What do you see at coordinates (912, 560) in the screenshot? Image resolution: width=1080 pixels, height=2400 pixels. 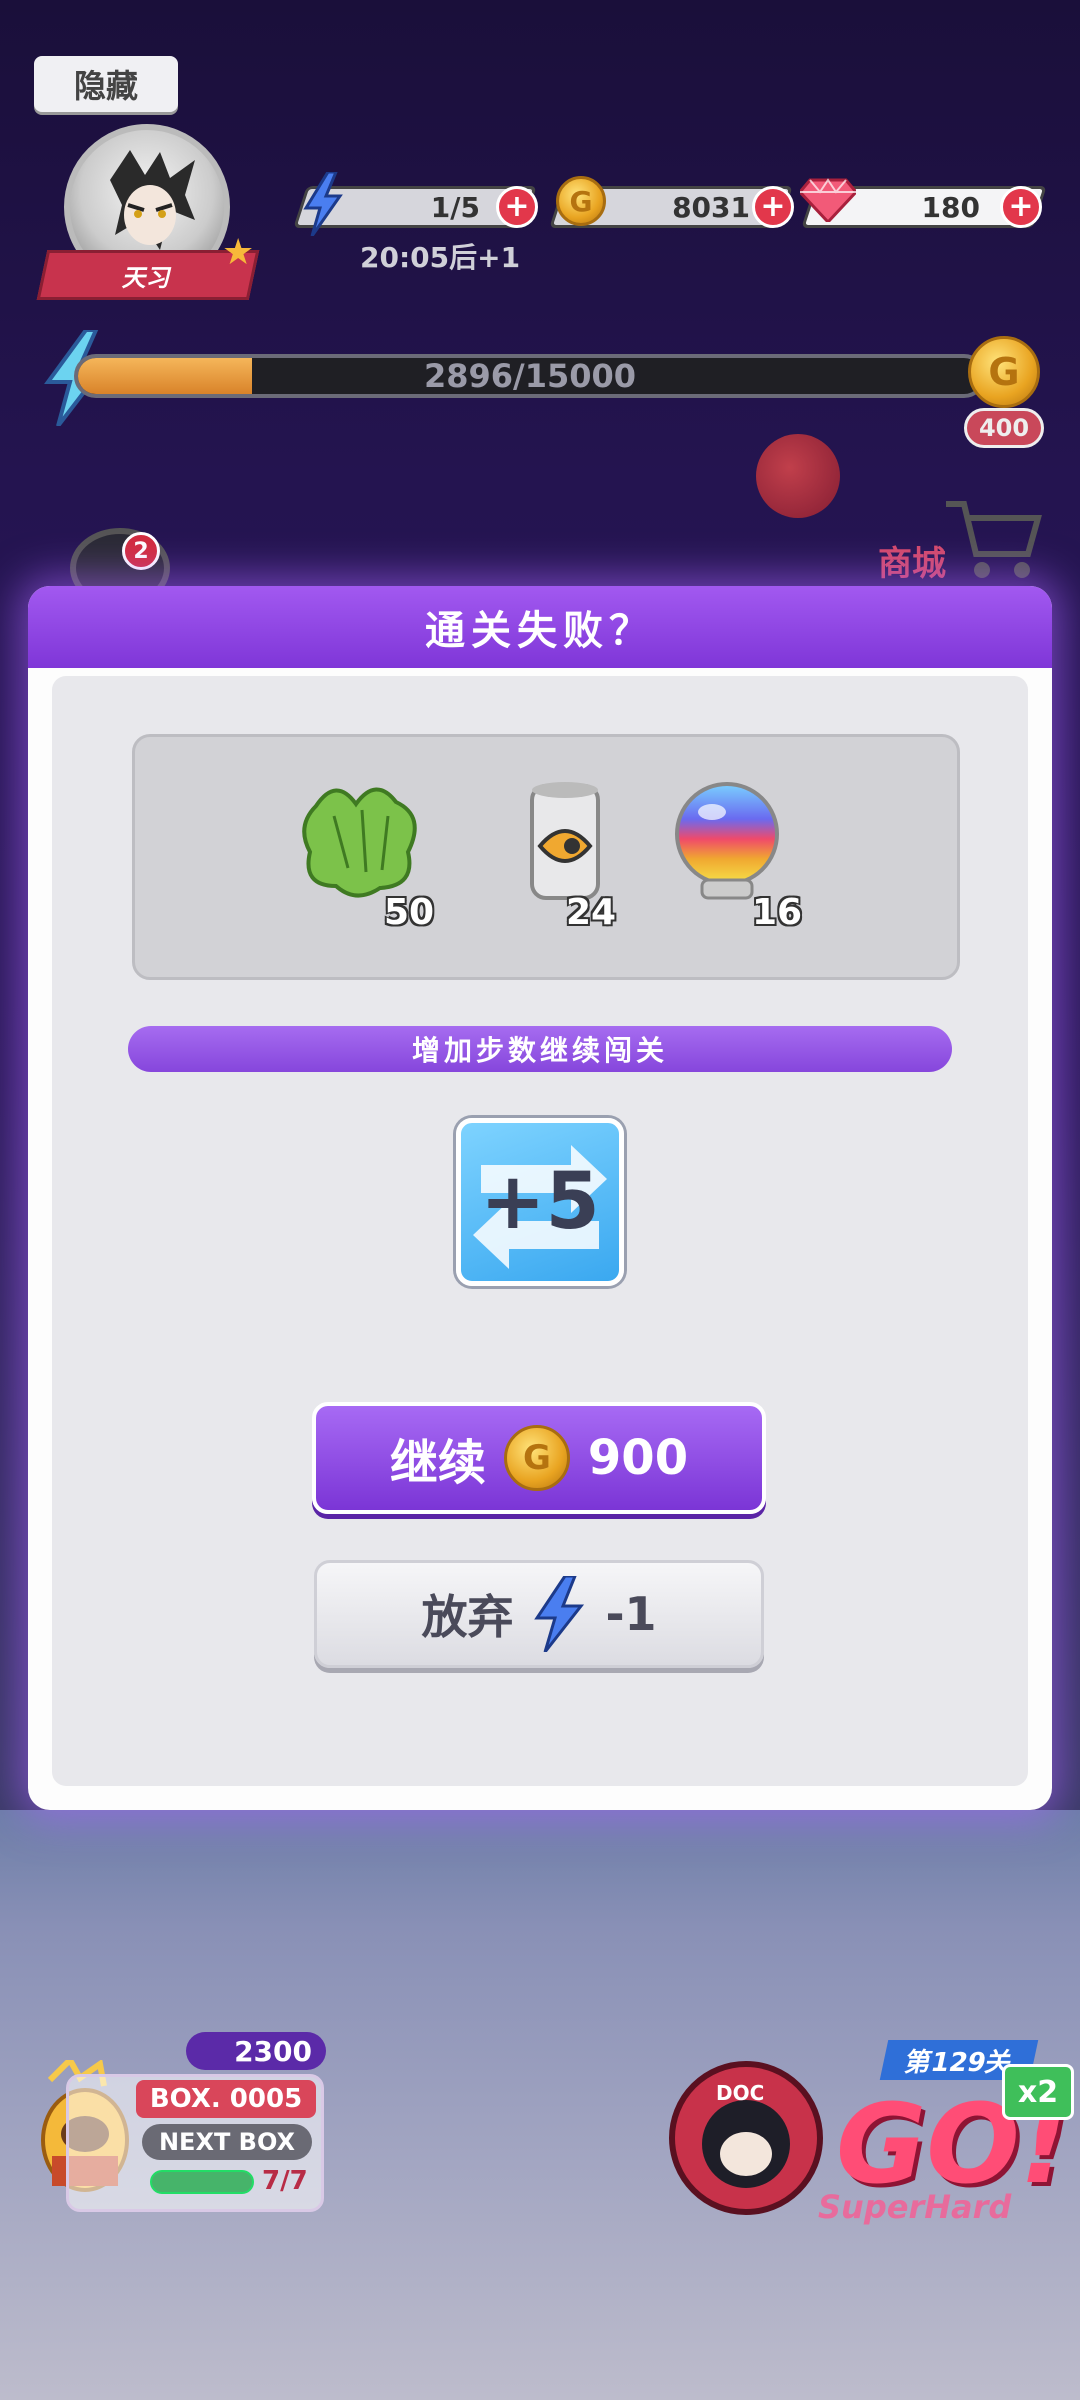 I see `shop-label: 商城` at bounding box center [912, 560].